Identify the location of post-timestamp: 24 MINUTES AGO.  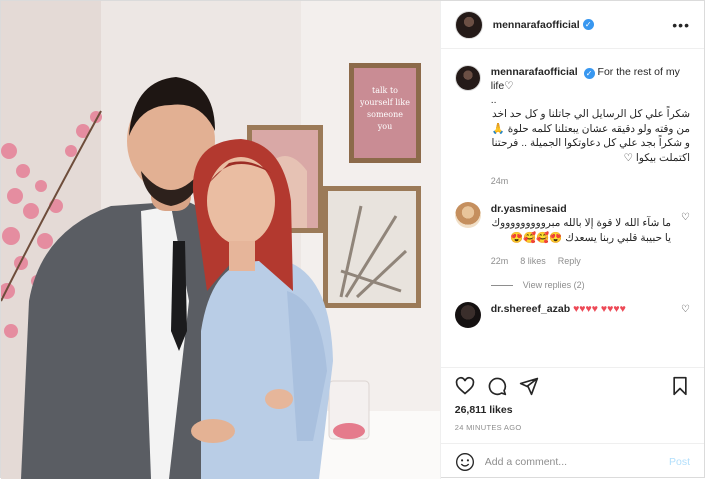
(488, 427).